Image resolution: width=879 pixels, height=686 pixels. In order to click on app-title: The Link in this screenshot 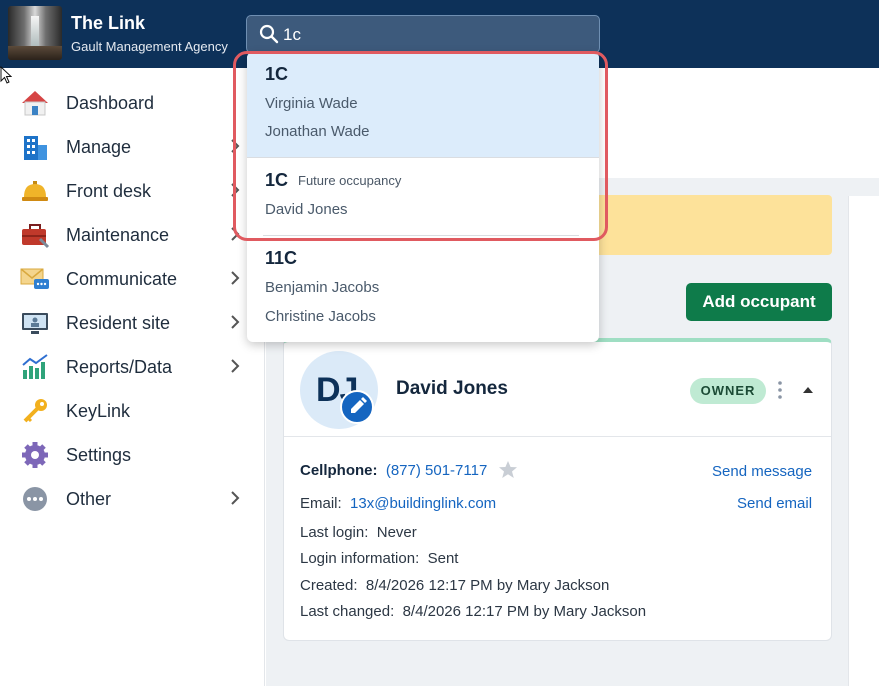, I will do `click(108, 23)`.